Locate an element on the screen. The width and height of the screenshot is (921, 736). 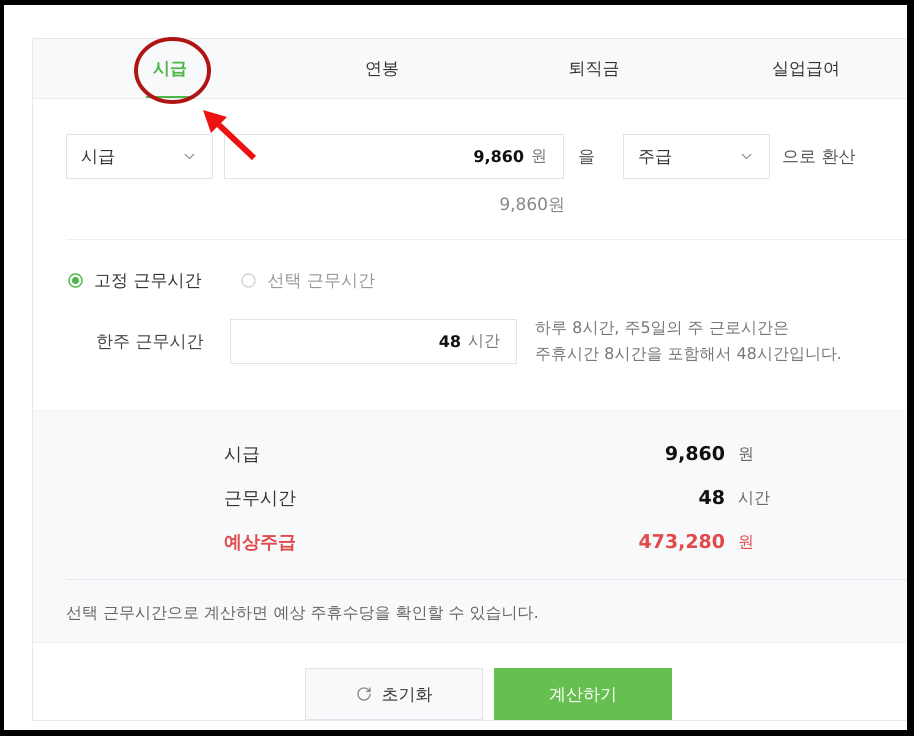
tab: 실업급여 is located at coordinates (803, 68).